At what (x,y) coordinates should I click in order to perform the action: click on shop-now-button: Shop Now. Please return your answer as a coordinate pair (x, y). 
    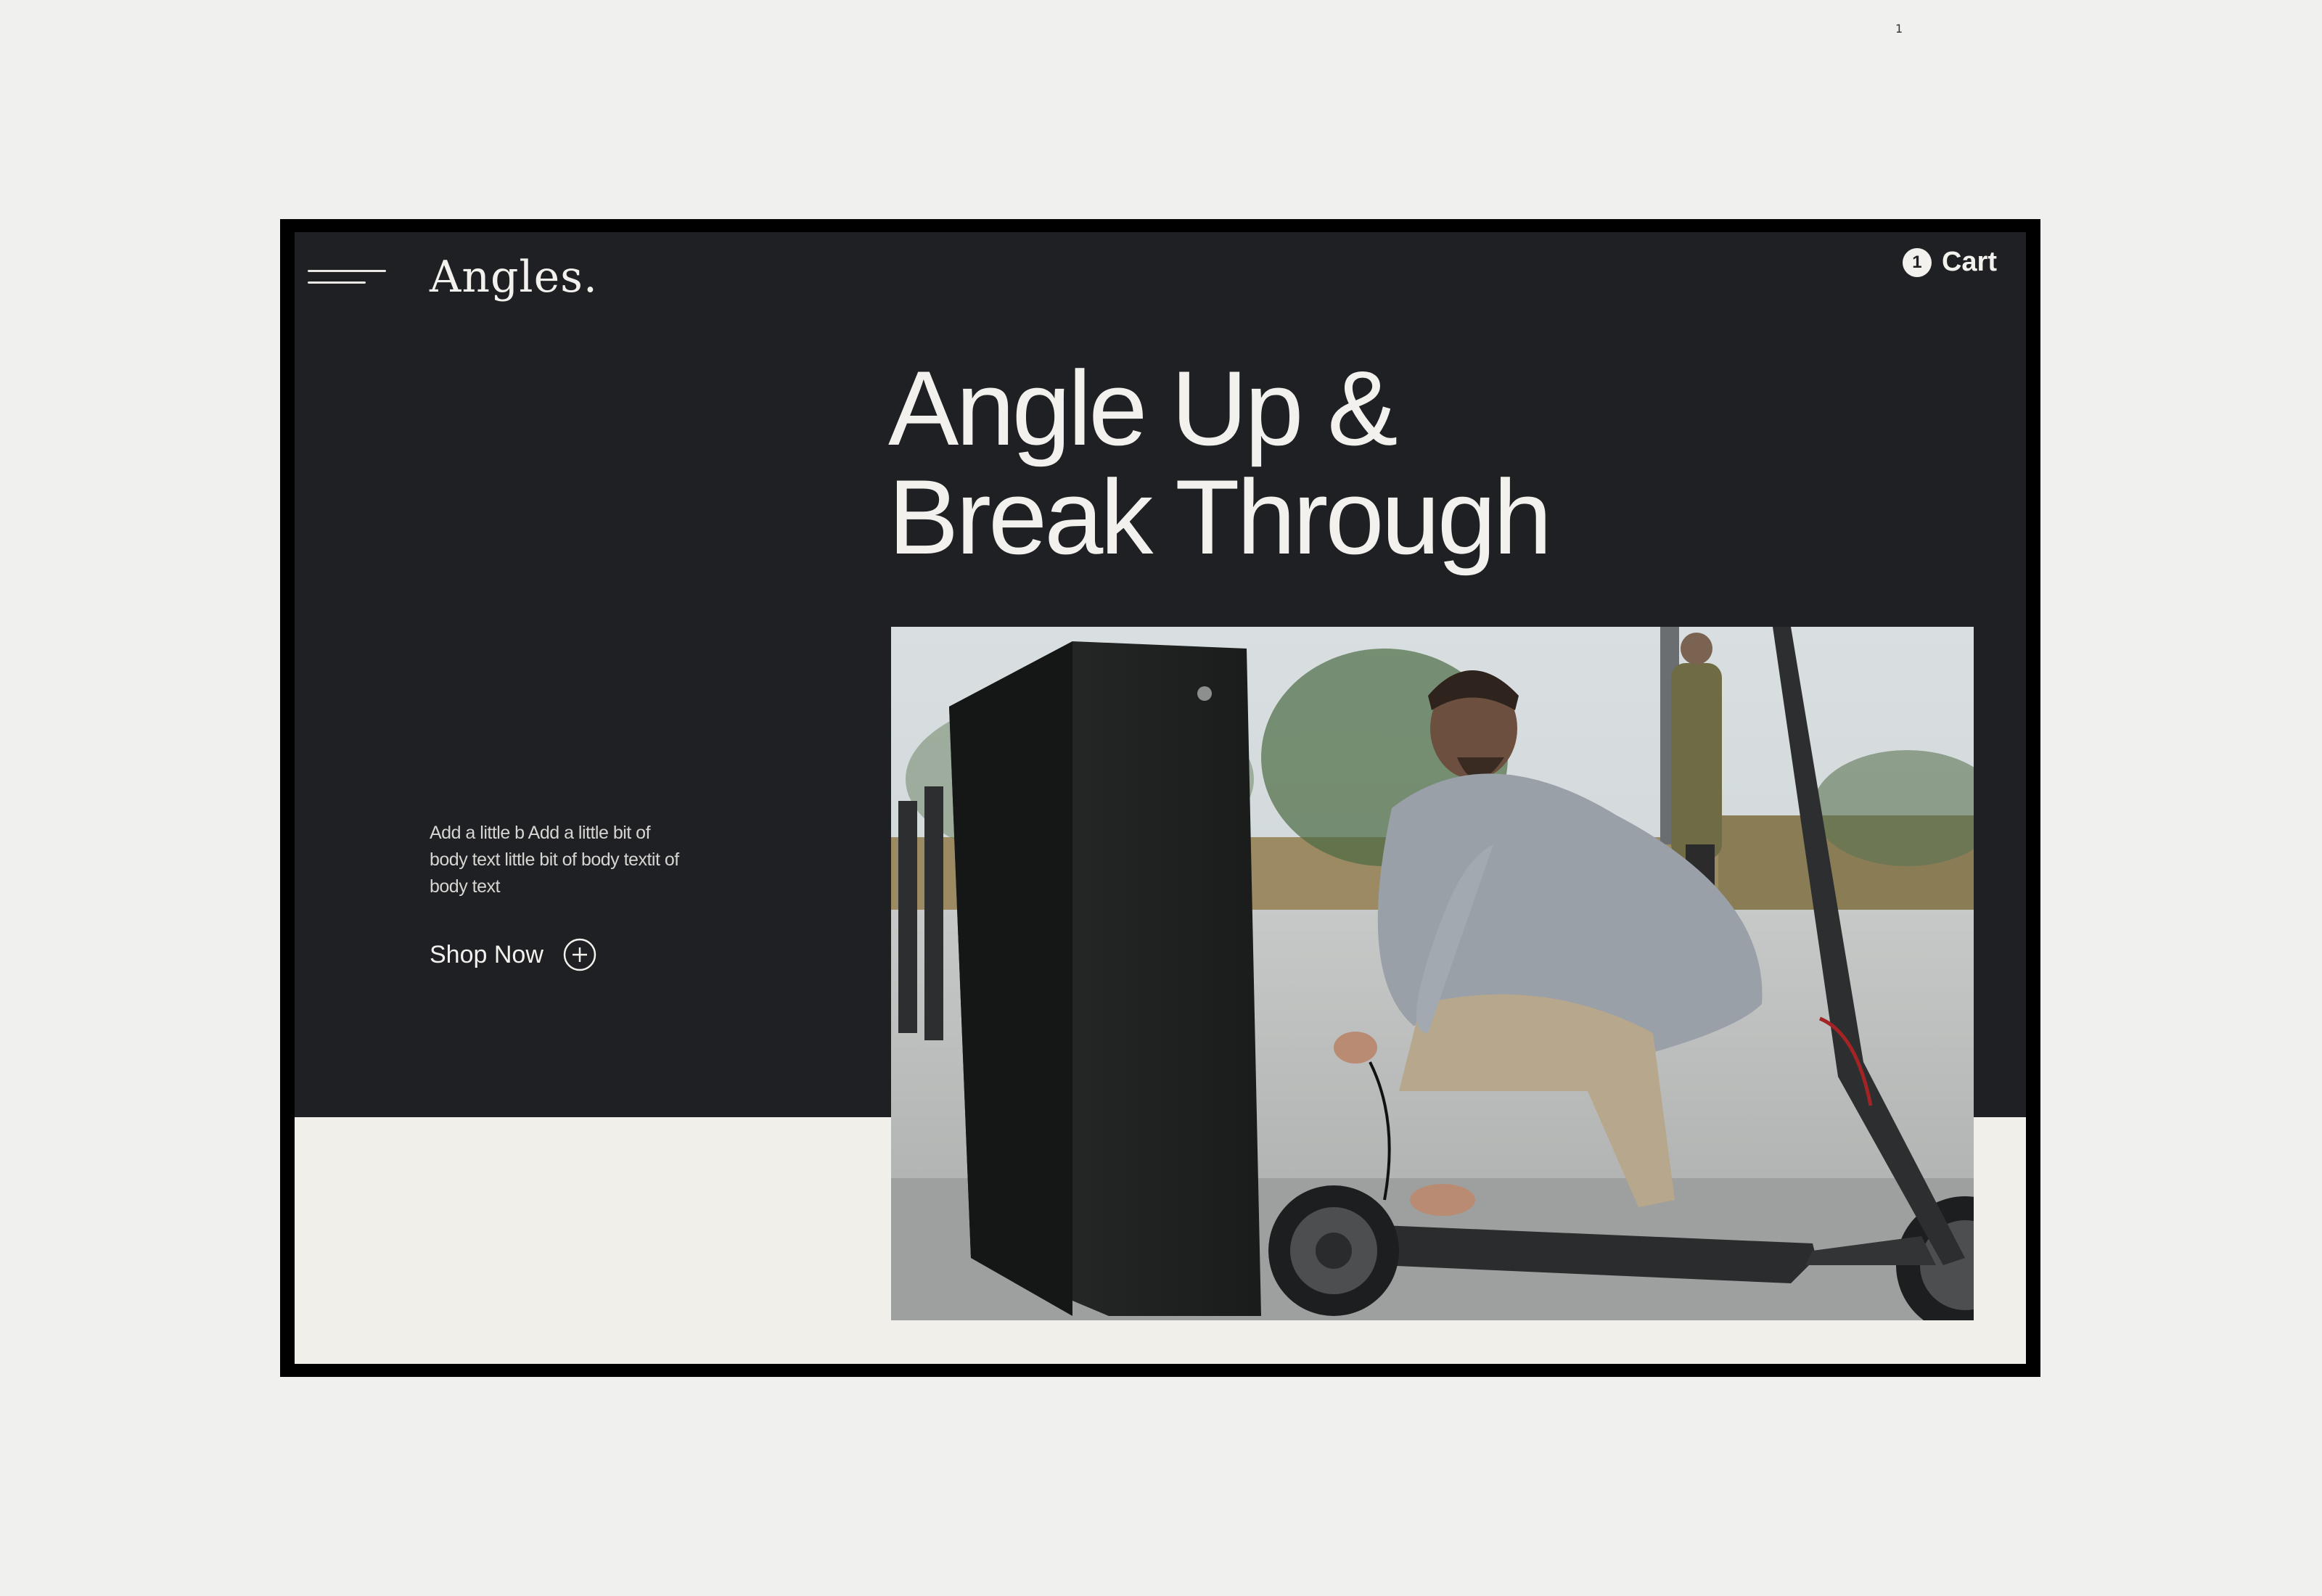
    Looking at the image, I should click on (513, 955).